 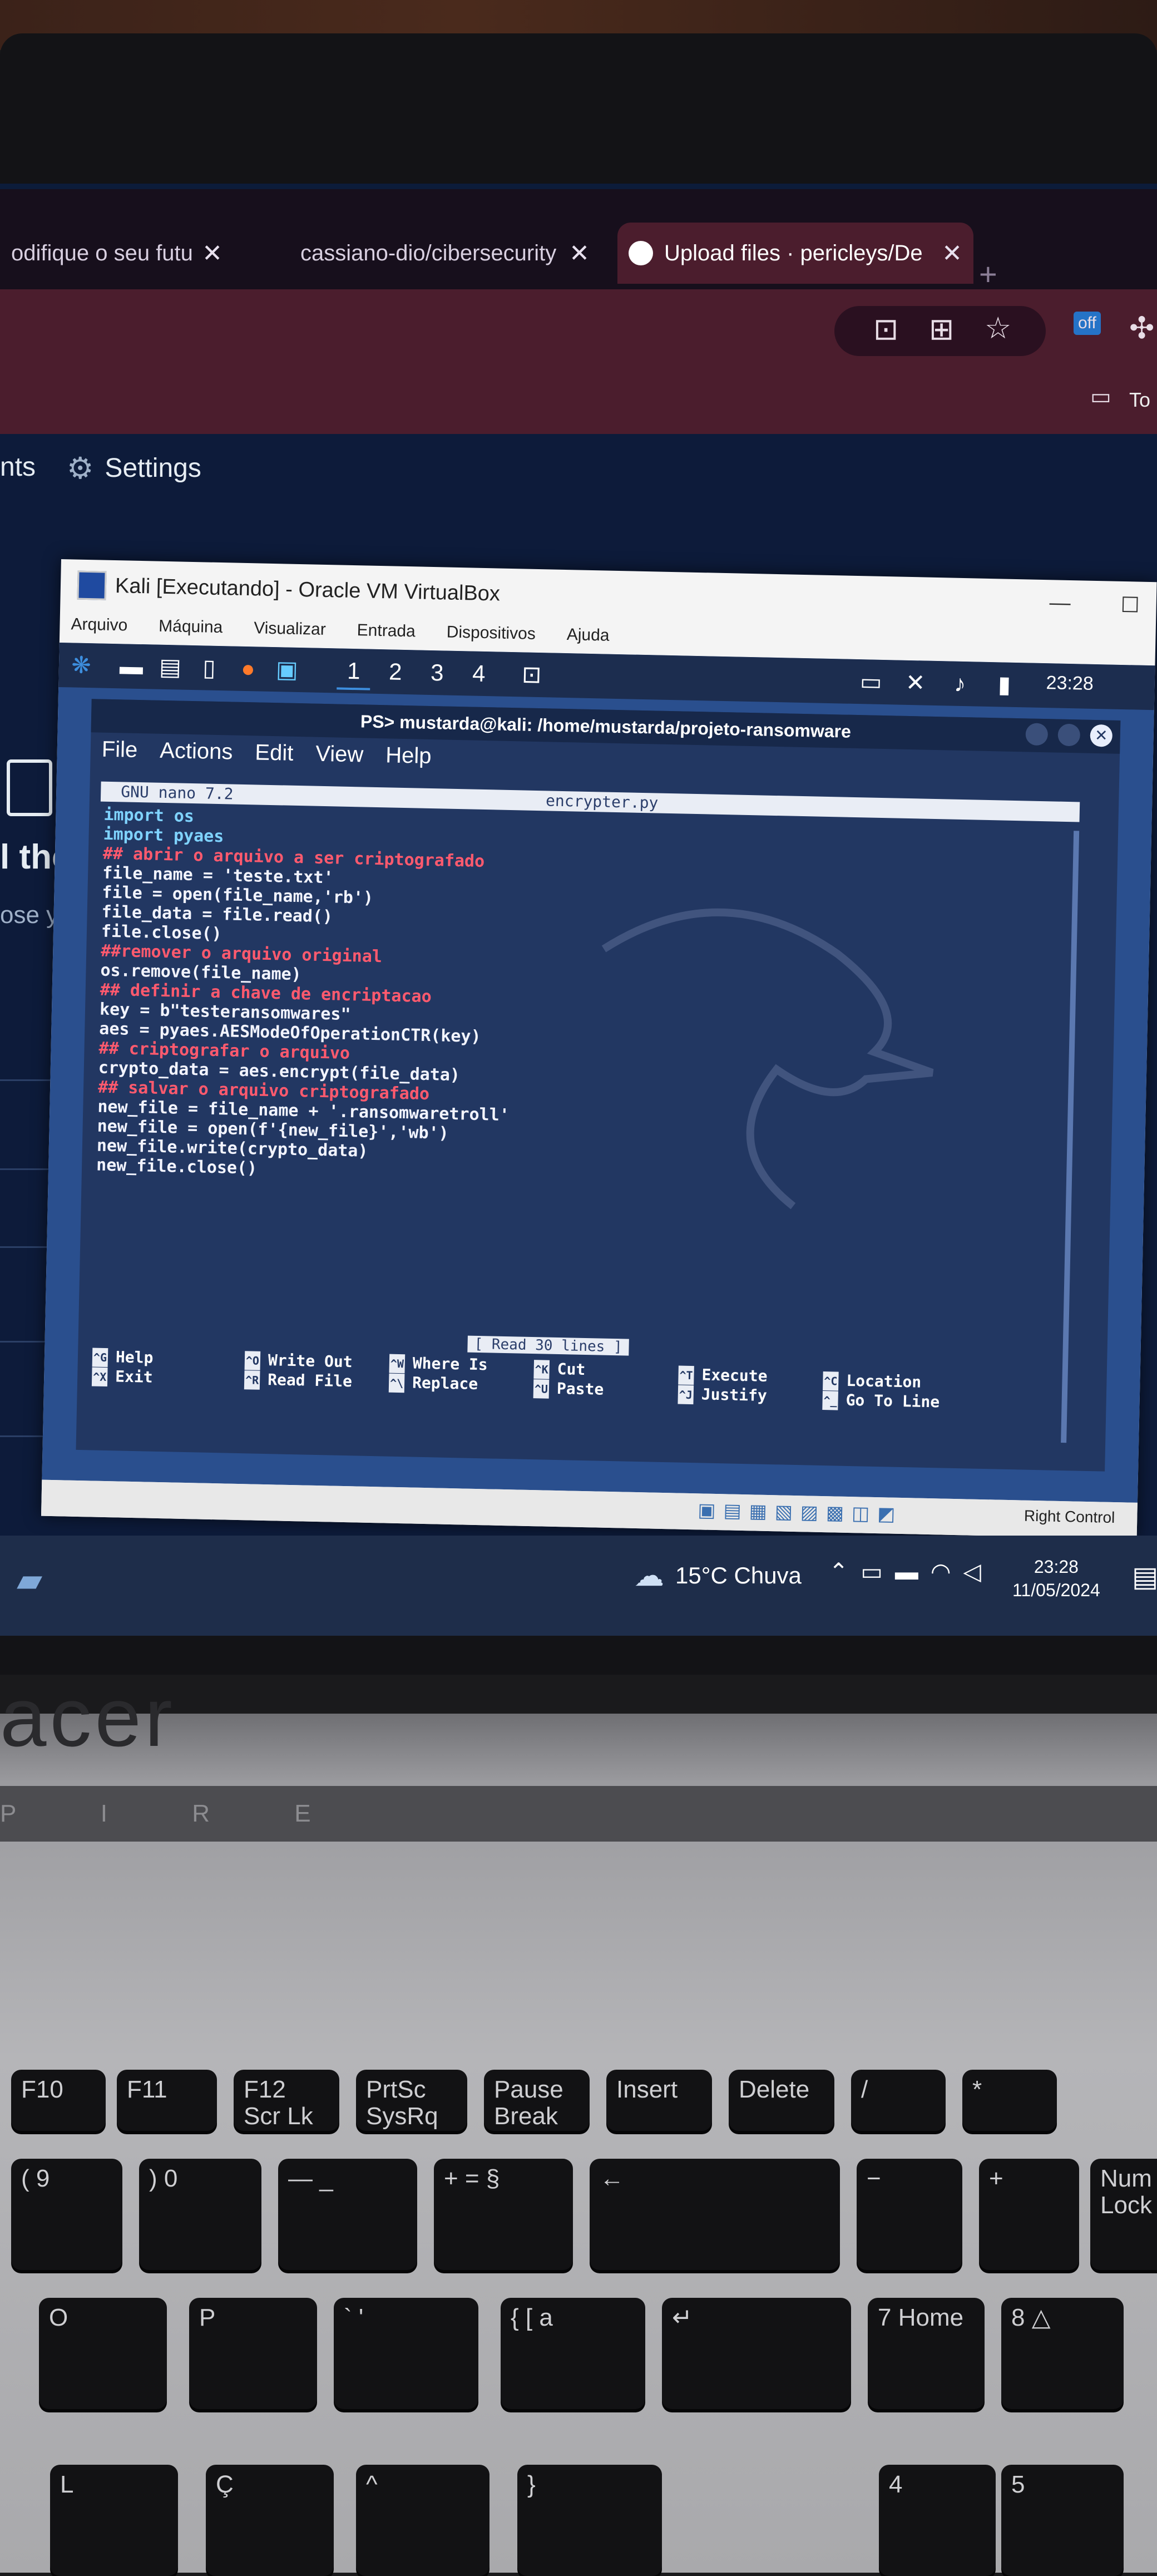 I want to click on tab-inactive-2: cassiano-dio/cibersecurity ✕, so click(x=445, y=254).